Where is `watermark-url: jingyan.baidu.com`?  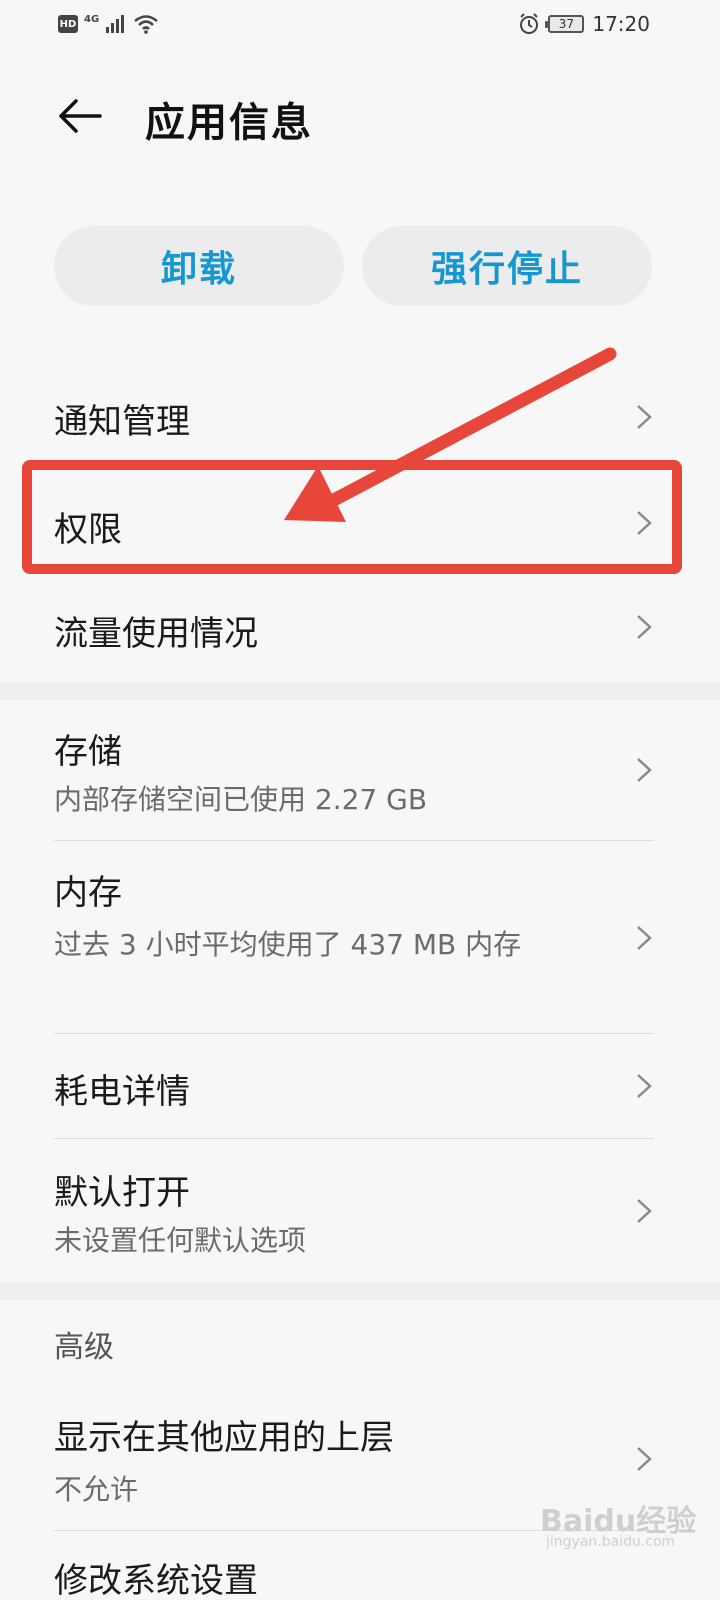
watermark-url: jingyan.baidu.com is located at coordinates (611, 1542).